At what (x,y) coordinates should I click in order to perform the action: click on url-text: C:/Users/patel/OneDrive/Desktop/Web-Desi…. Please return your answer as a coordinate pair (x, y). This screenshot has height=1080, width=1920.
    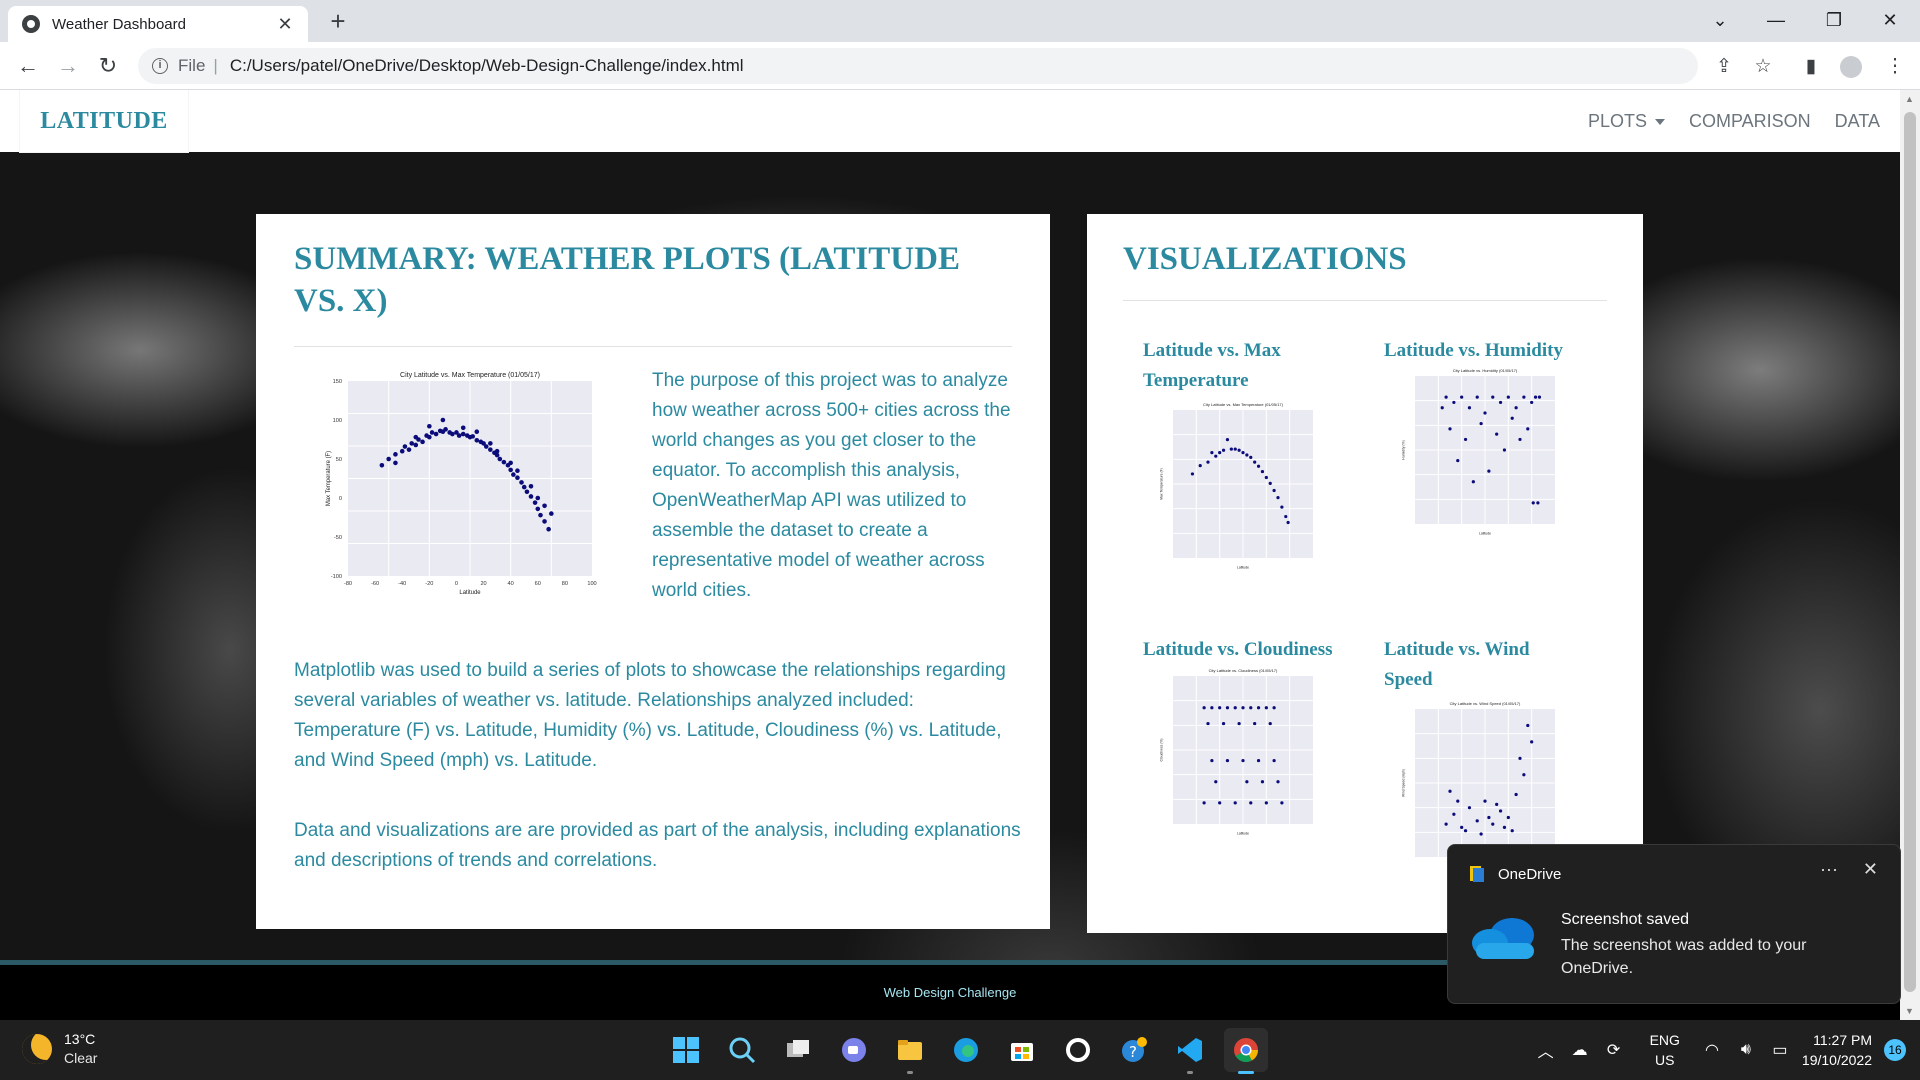
    Looking at the image, I should click on (486, 65).